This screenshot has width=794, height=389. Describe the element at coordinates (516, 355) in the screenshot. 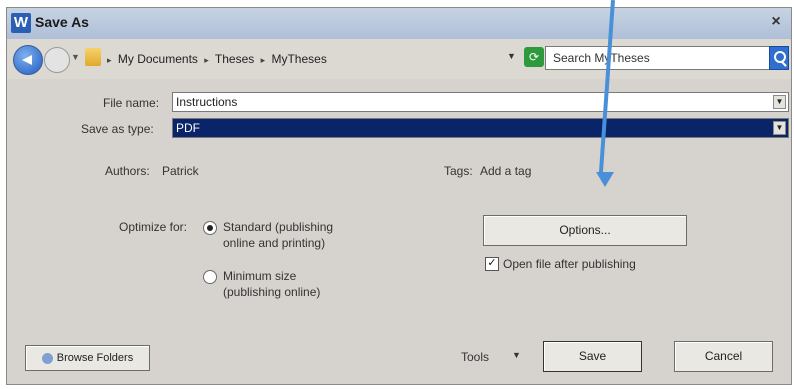

I see `tools-dropdown-icon: ▼` at that location.